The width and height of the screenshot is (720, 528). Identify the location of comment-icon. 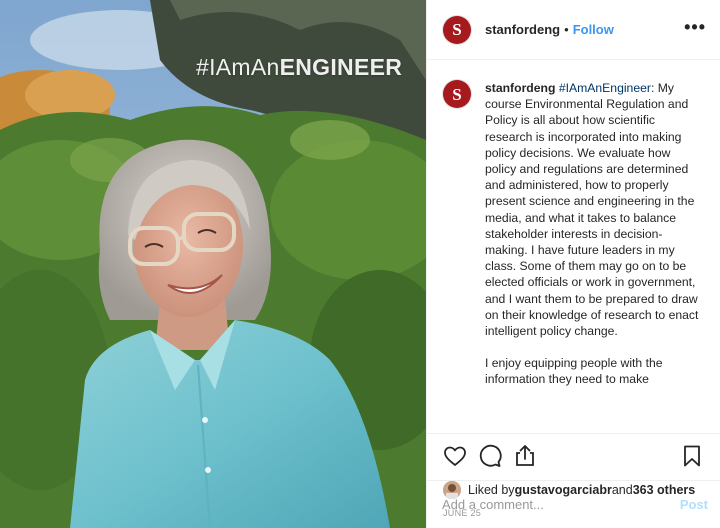
(490, 456).